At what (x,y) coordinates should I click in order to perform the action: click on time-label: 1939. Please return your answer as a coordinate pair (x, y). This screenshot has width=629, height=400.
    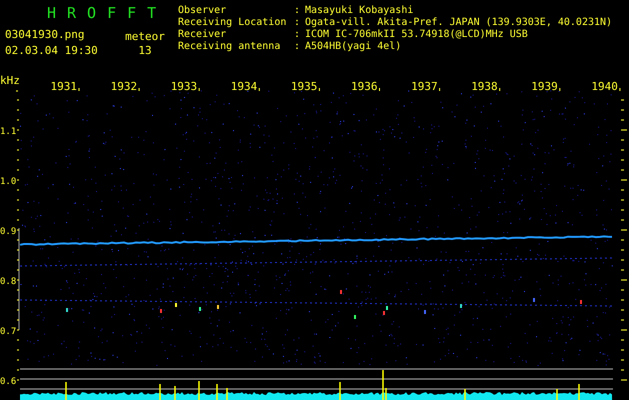
    Looking at the image, I should click on (544, 86).